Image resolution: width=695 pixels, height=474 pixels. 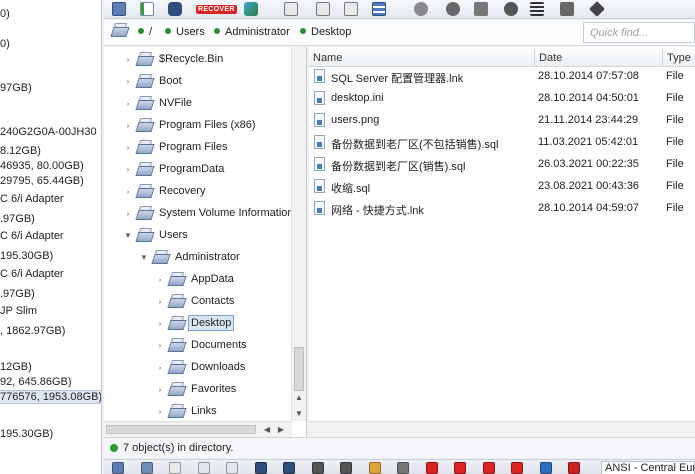 I want to click on file-row: users.png 21.11.2014 23:44:29 File, so click(x=502, y=121).